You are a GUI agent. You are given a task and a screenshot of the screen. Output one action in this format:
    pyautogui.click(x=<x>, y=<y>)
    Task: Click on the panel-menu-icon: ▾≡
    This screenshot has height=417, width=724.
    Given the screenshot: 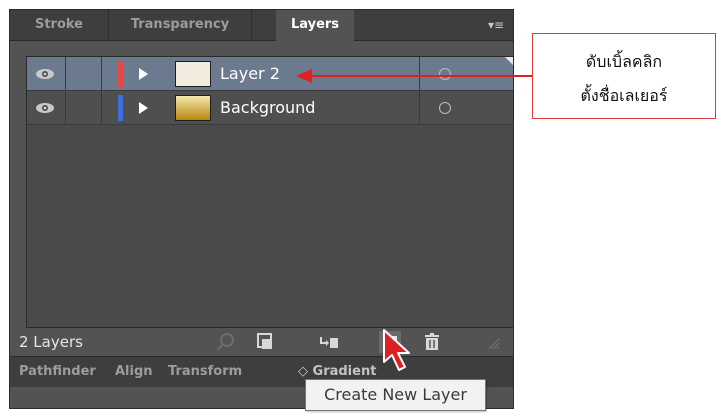 What is the action you would take?
    pyautogui.click(x=496, y=25)
    